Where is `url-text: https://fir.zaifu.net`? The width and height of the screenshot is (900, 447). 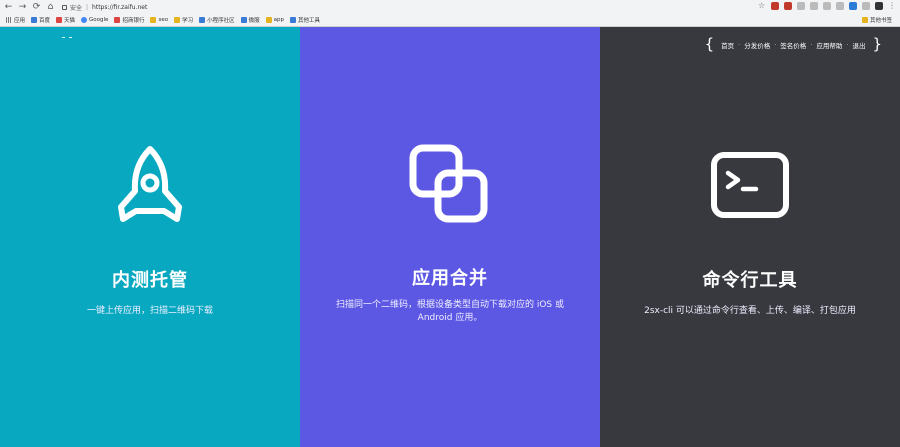
url-text: https://fir.zaifu.net is located at coordinates (119, 7).